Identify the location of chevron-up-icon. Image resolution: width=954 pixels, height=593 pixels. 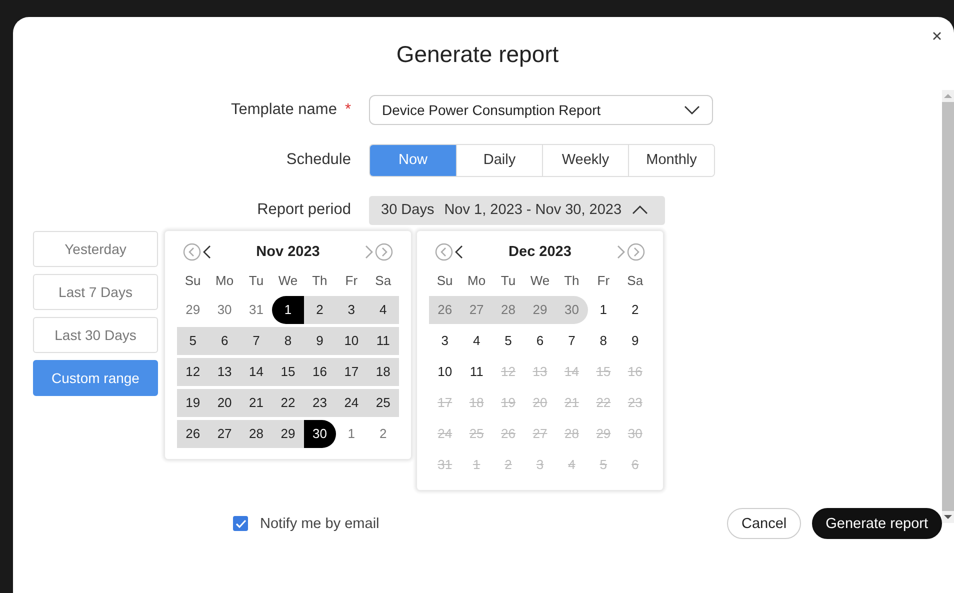
(640, 210).